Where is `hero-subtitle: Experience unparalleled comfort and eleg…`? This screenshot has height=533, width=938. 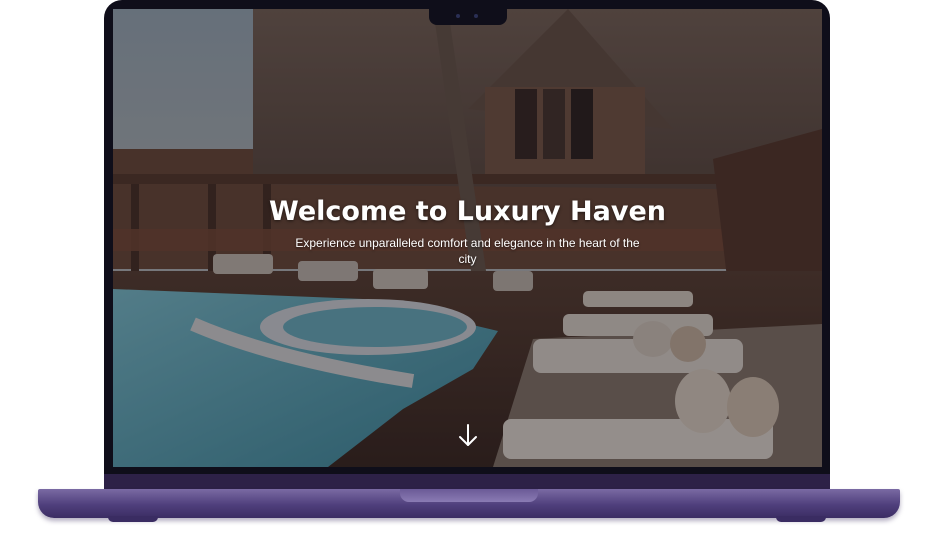
hero-subtitle: Experience unparalleled comfort and eleg… is located at coordinates (467, 251).